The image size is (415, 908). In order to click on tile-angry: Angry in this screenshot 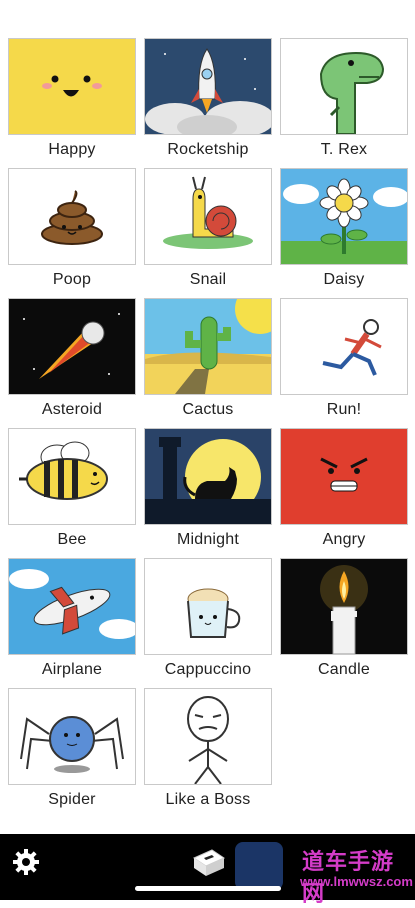, I will do `click(344, 493)`.